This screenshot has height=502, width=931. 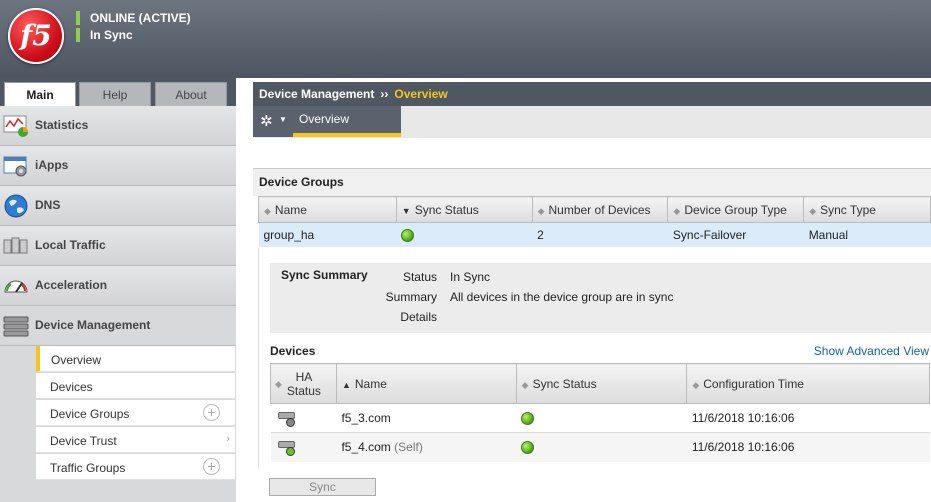 What do you see at coordinates (115, 94) in the screenshot?
I see `tab-help: Help` at bounding box center [115, 94].